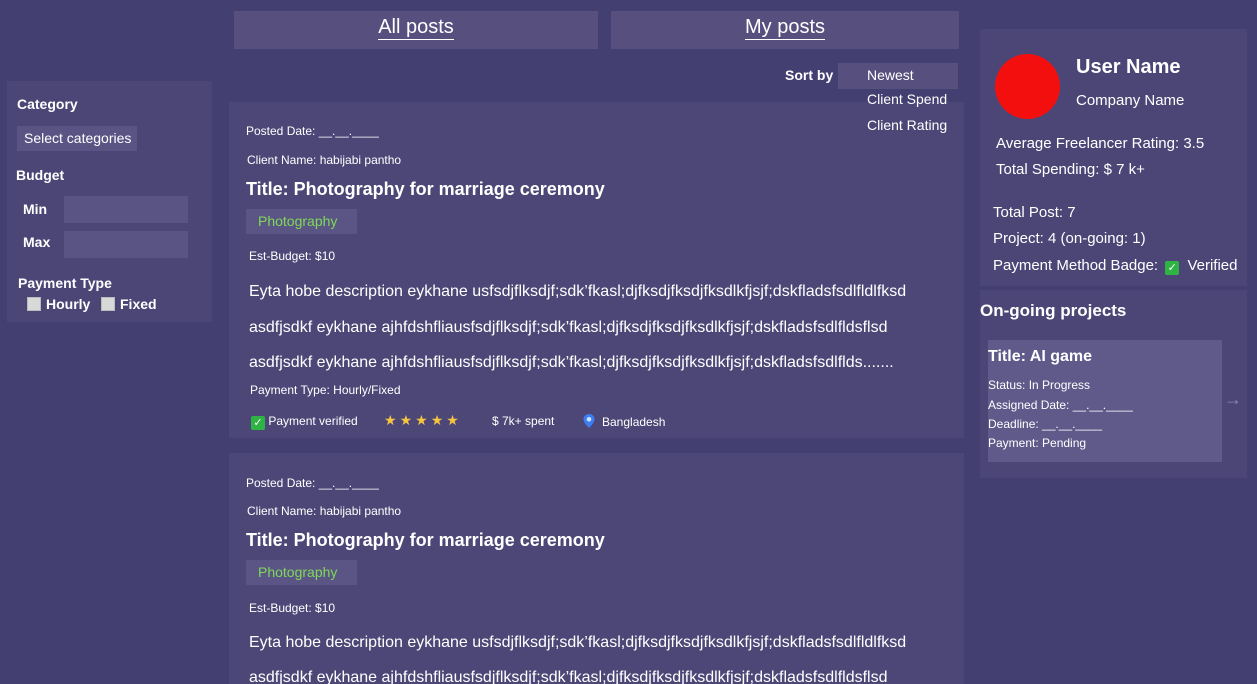 This screenshot has width=1257, height=684. What do you see at coordinates (589, 421) in the screenshot?
I see `location-pin-icon` at bounding box center [589, 421].